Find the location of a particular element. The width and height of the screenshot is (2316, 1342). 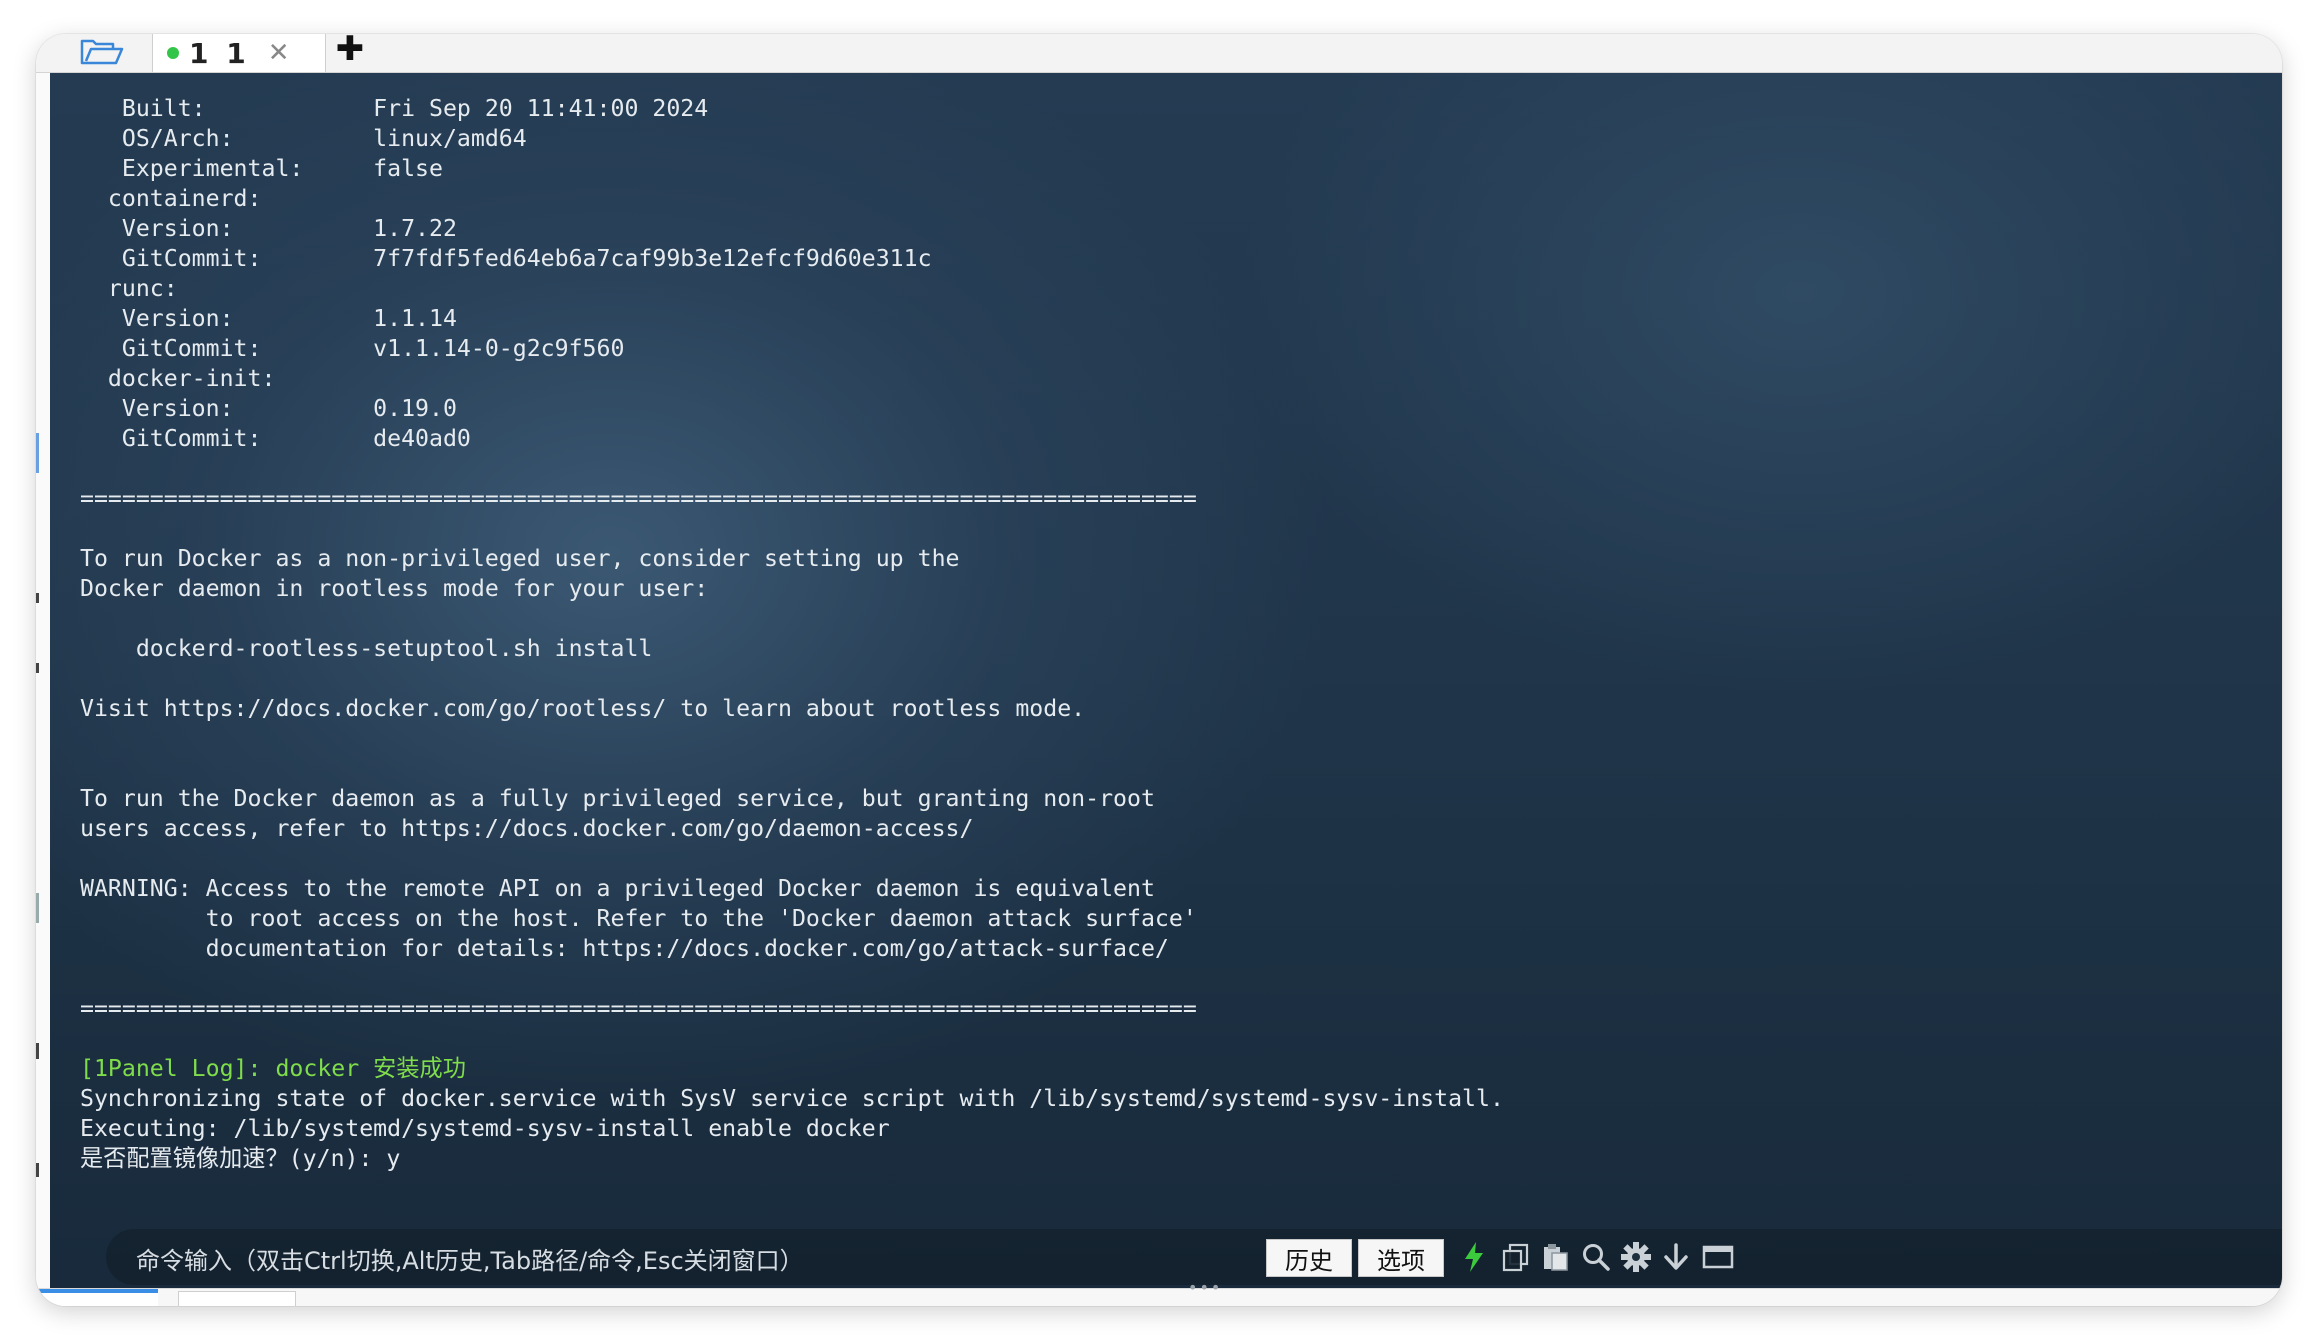

resize-grip-icon: ••• is located at coordinates (1205, 1287).